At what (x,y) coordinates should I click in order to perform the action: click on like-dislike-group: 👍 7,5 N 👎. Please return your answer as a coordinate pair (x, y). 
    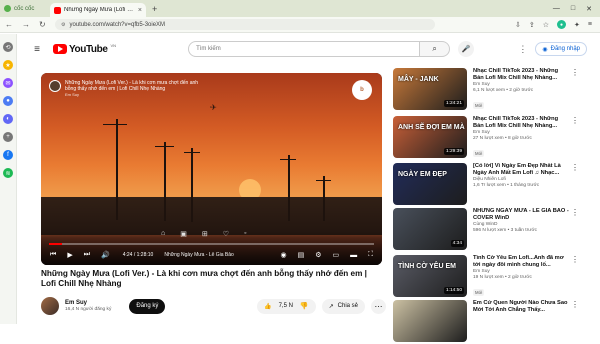
    Looking at the image, I should click on (286, 306).